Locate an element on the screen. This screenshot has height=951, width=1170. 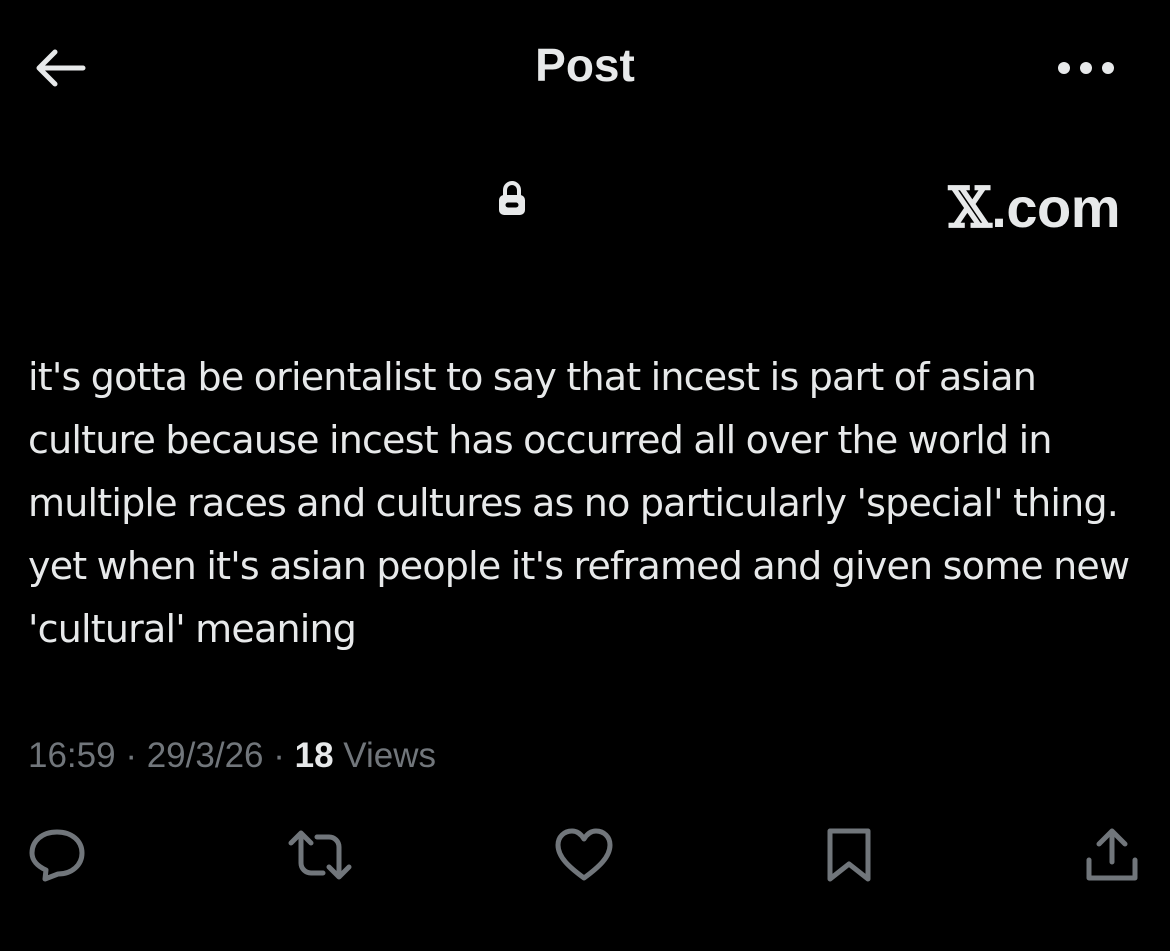
like-button is located at coordinates (584, 855).